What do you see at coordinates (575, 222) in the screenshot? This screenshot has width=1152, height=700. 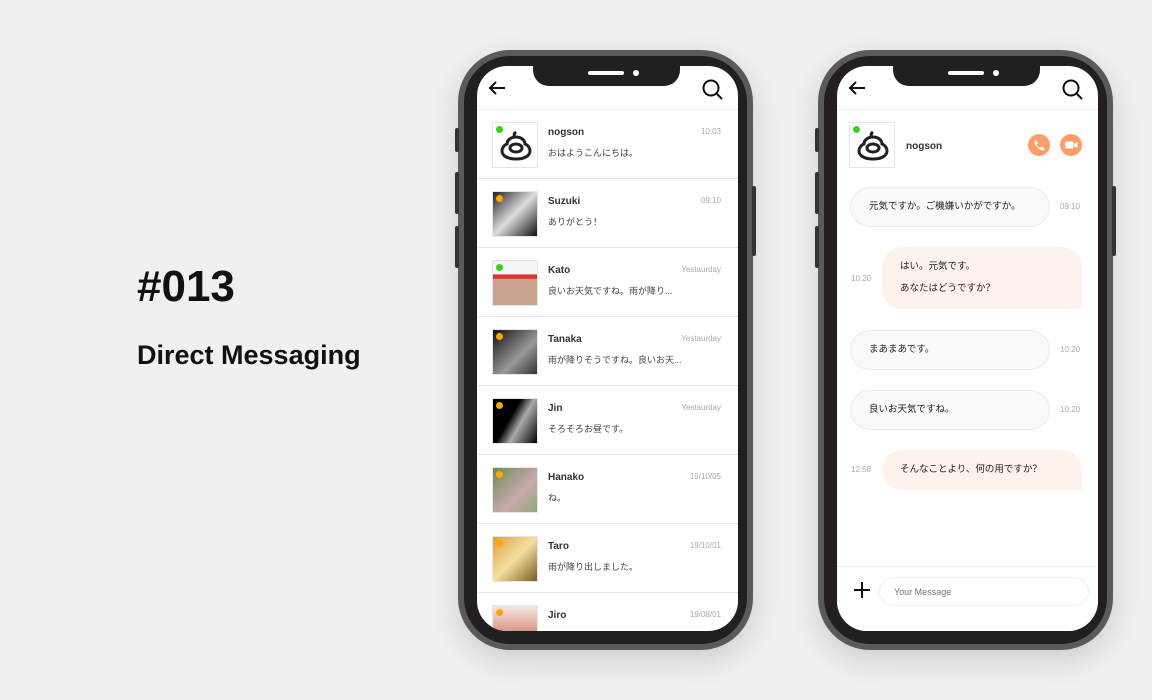 I see `message-preview: ありがとう！` at bounding box center [575, 222].